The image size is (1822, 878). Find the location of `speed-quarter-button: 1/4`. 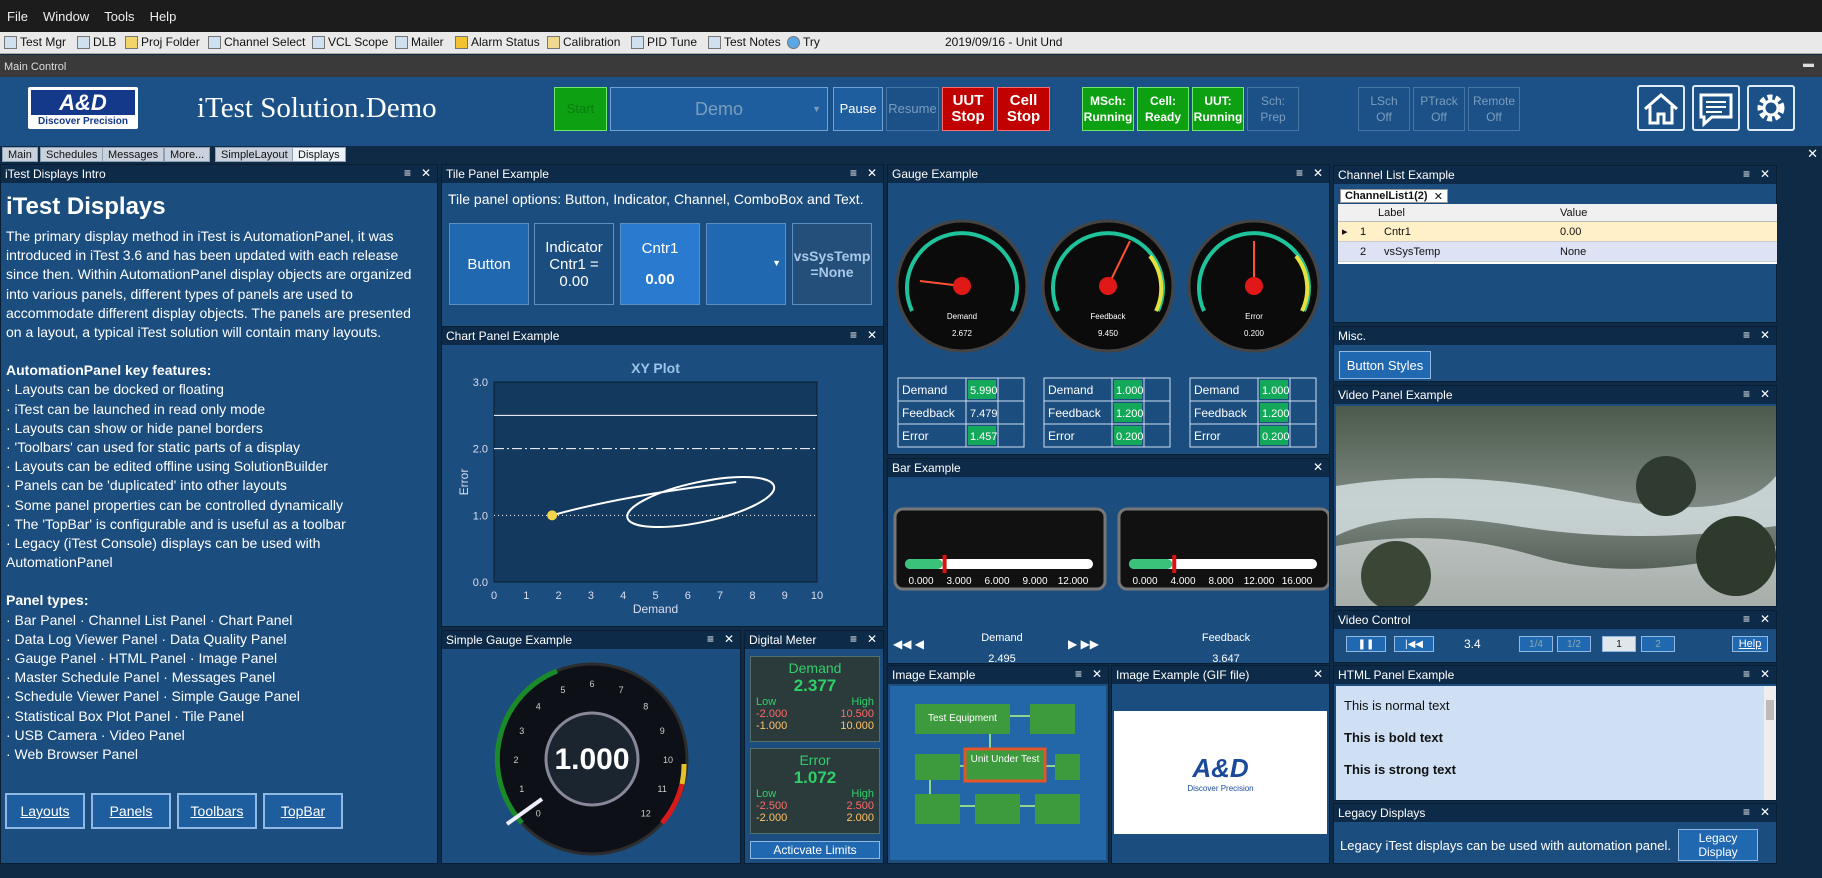

speed-quarter-button: 1/4 is located at coordinates (1536, 644).